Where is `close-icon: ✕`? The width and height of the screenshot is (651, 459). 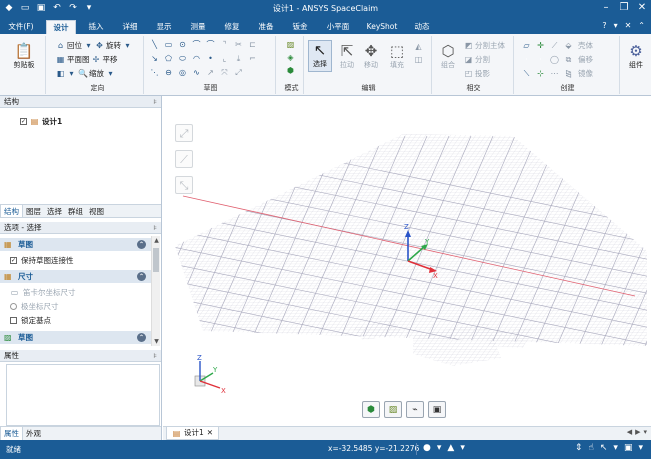 close-icon: ✕ is located at coordinates (642, 8).